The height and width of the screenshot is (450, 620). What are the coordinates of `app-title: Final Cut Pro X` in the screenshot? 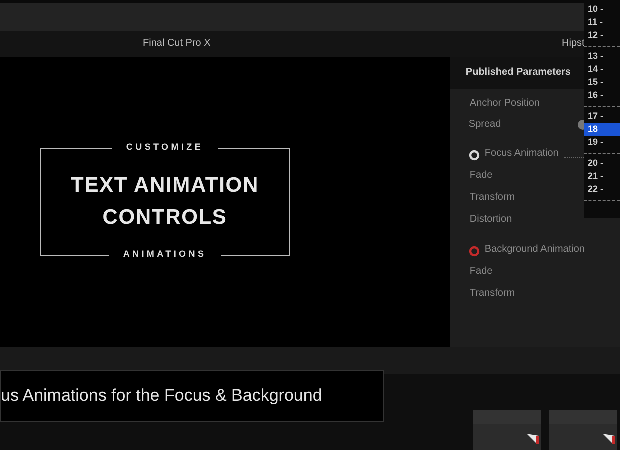 It's located at (177, 44).